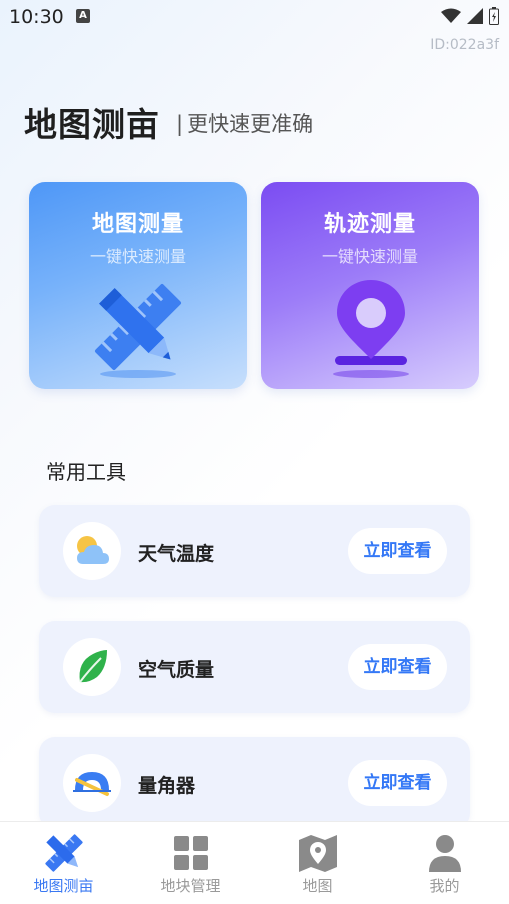 The height and width of the screenshot is (904, 509). I want to click on map-measure-card: 地图测量 一键快速测量, so click(138, 285).